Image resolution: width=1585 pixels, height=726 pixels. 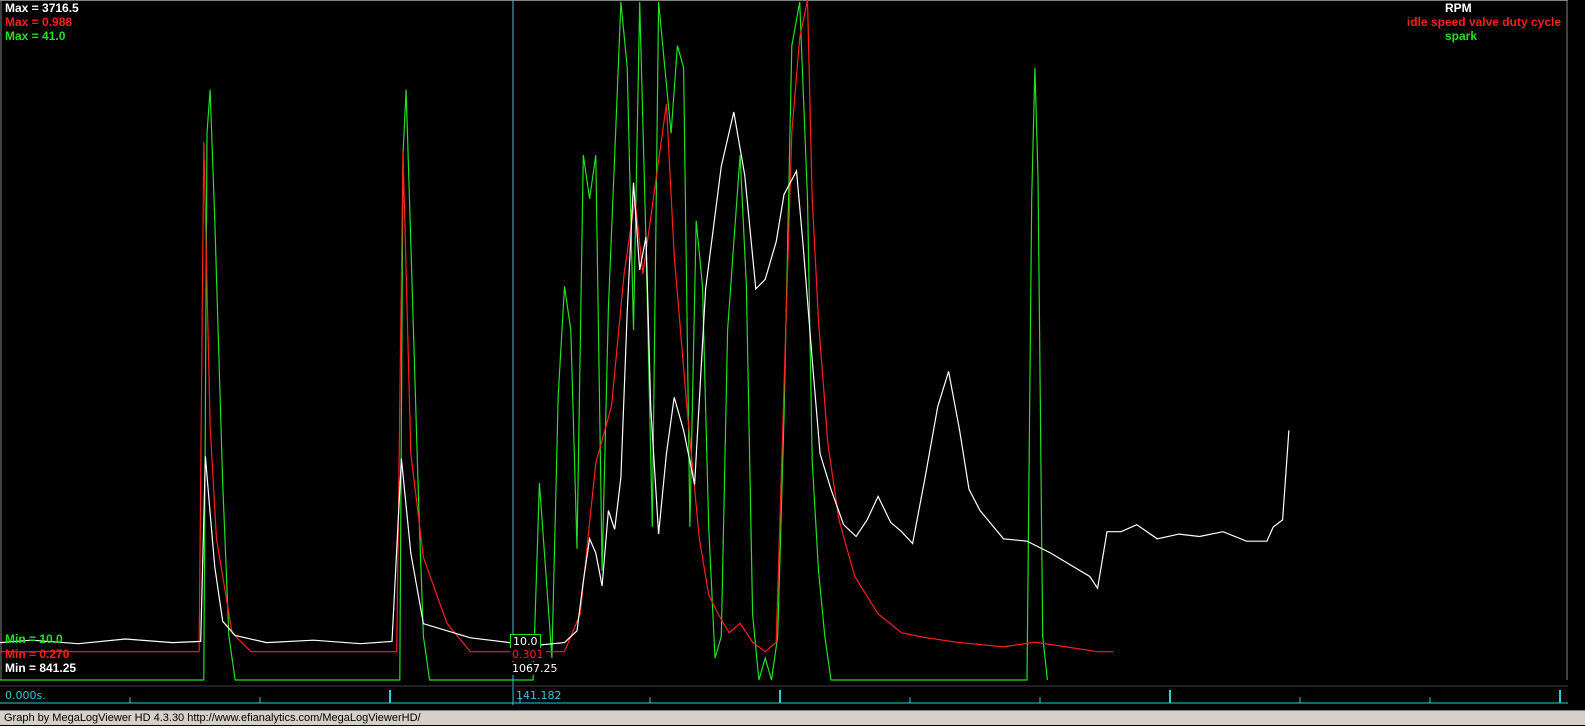 I want to click on legend-spark: spark, so click(x=1461, y=36).